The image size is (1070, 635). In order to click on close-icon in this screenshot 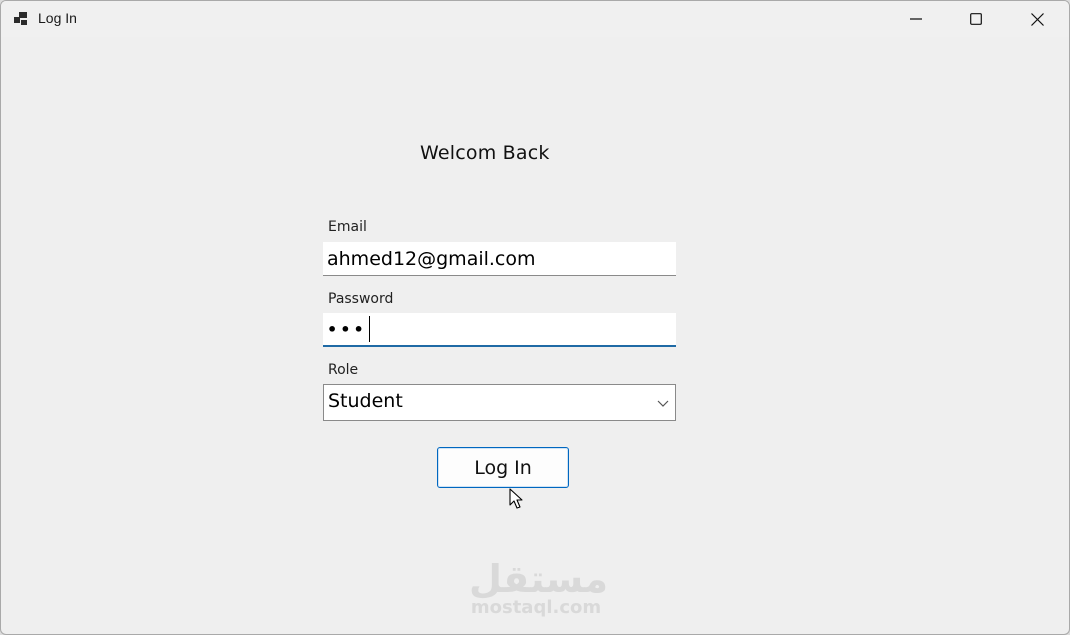, I will do `click(1037, 19)`.